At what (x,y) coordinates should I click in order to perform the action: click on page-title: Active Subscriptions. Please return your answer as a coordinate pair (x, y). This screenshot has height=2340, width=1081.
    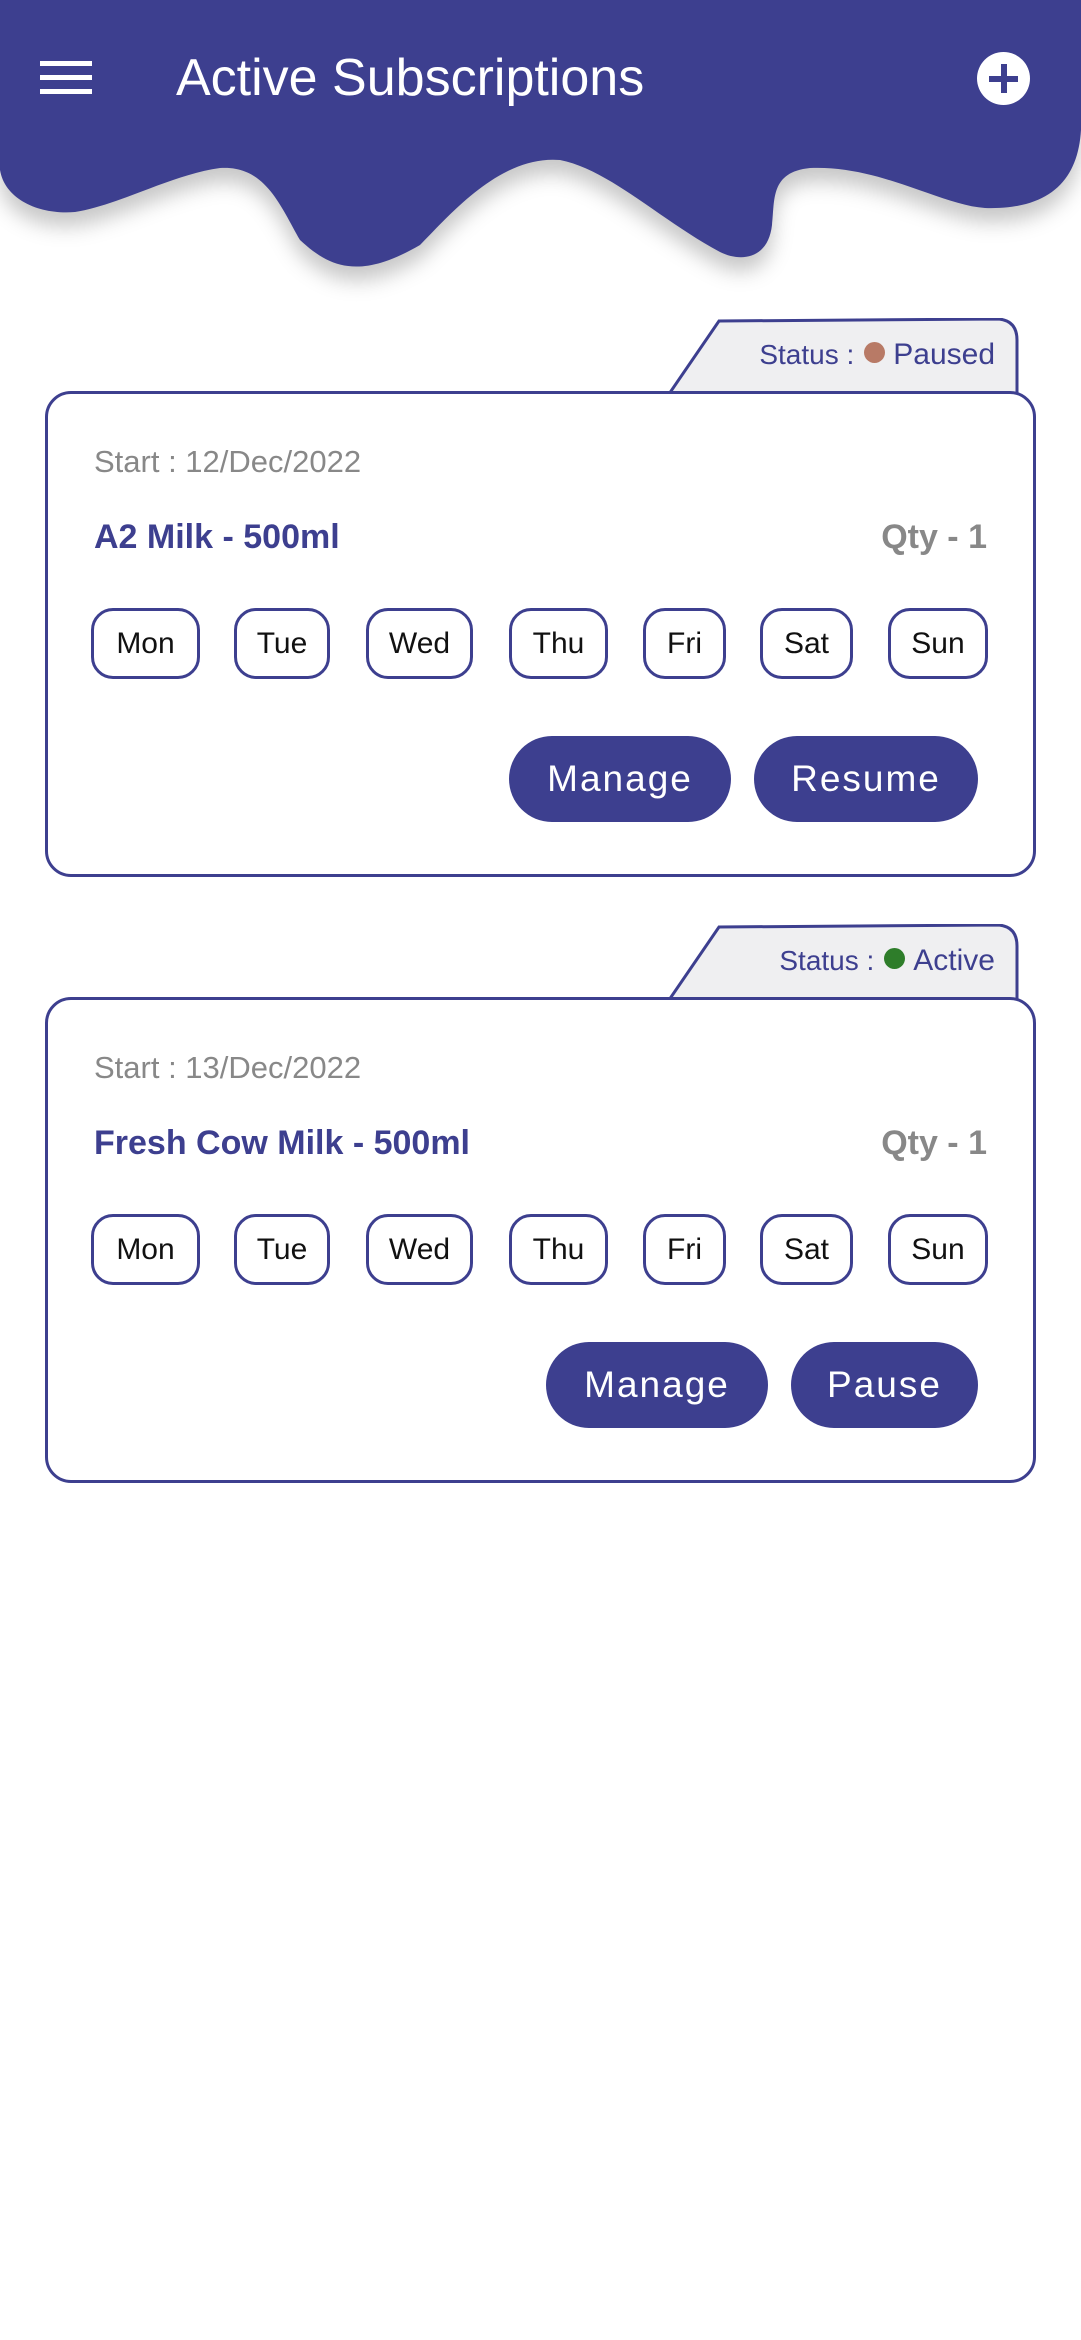
    Looking at the image, I should click on (410, 78).